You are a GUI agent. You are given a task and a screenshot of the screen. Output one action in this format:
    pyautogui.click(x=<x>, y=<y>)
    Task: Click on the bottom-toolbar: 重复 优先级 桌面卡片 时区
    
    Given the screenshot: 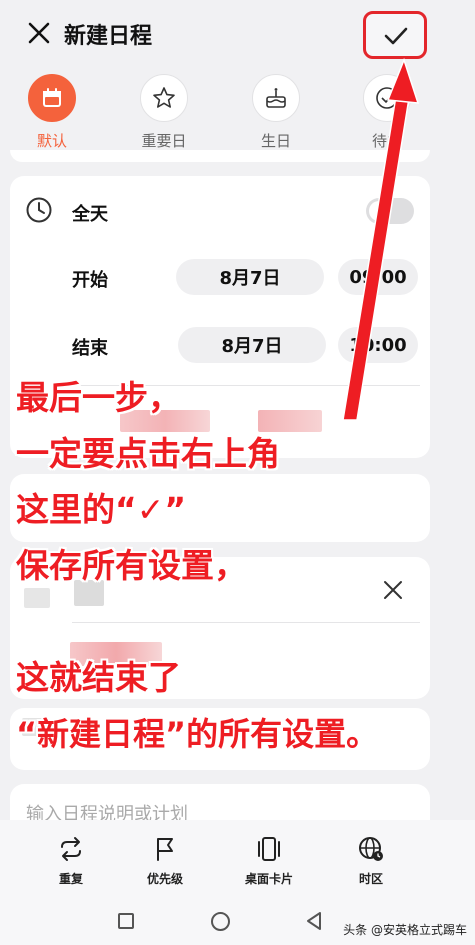 What is the action you would take?
    pyautogui.click(x=237, y=859)
    